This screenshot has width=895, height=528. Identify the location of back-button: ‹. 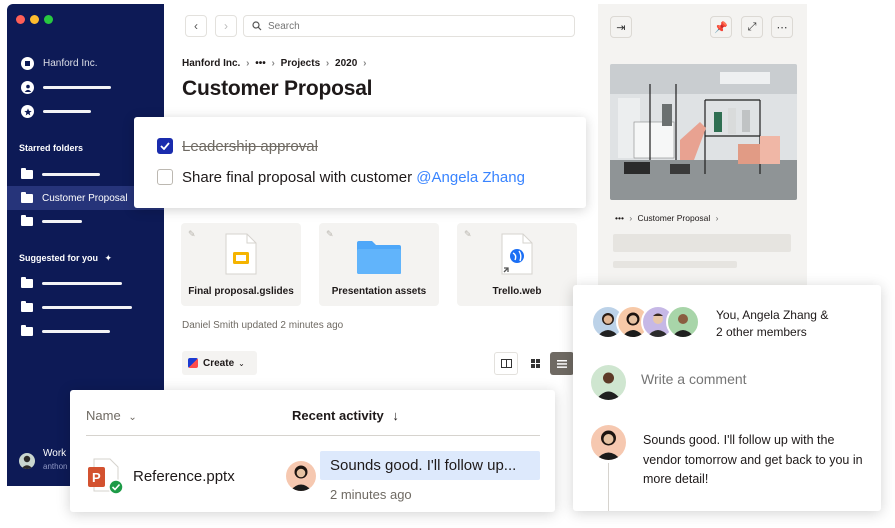
(196, 26).